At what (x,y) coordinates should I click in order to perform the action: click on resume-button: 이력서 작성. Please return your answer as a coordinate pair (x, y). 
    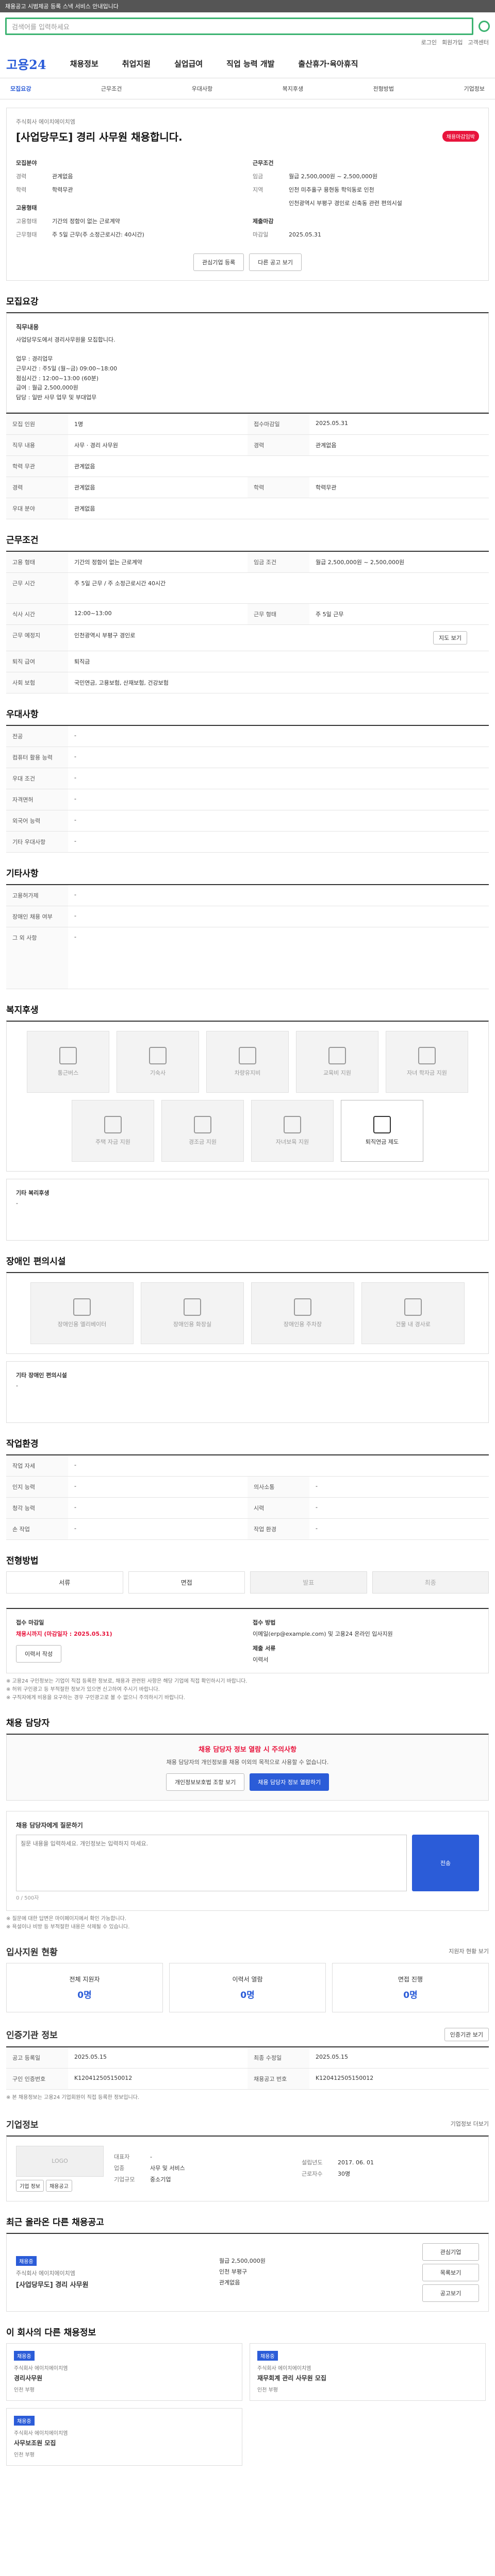
    Looking at the image, I should click on (39, 1654).